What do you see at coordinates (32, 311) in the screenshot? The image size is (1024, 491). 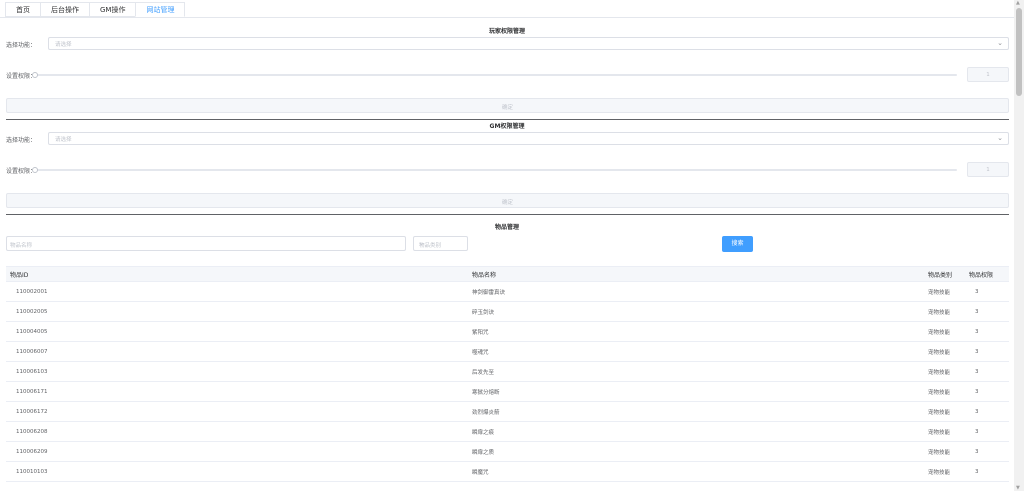 I see `cell-item-id: 110002005` at bounding box center [32, 311].